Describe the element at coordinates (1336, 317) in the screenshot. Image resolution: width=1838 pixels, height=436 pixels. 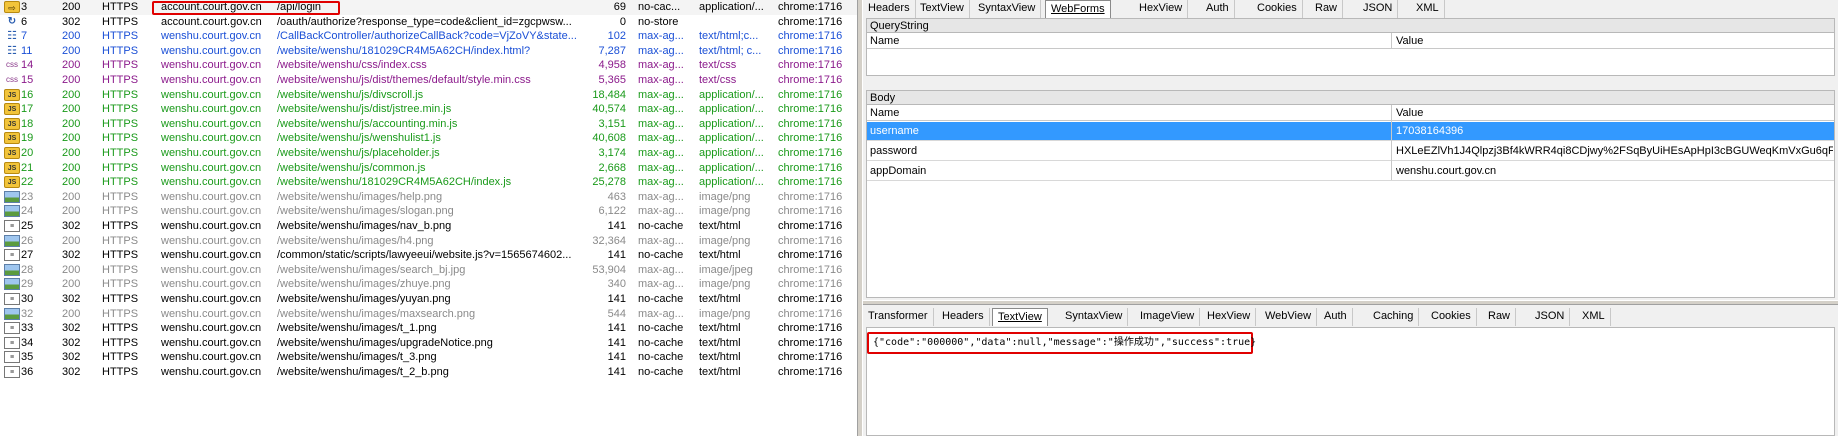
I see `response-tab-auth: Auth` at that location.